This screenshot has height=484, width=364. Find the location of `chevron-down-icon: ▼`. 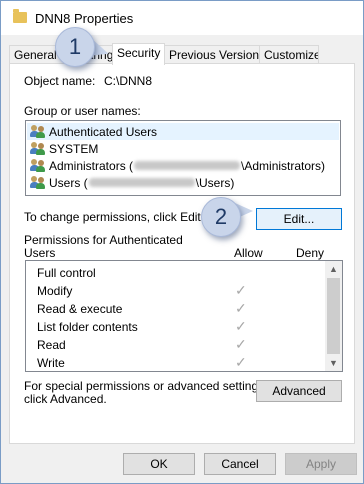

chevron-down-icon: ▼ is located at coordinates (333, 363).